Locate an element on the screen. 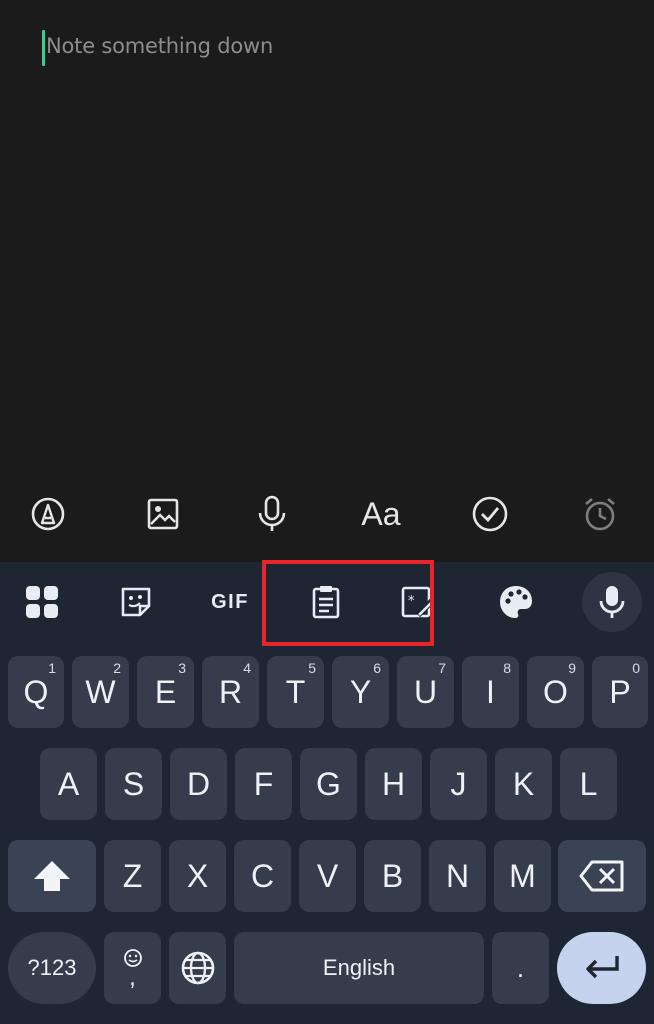  globe-icon is located at coordinates (197, 968).